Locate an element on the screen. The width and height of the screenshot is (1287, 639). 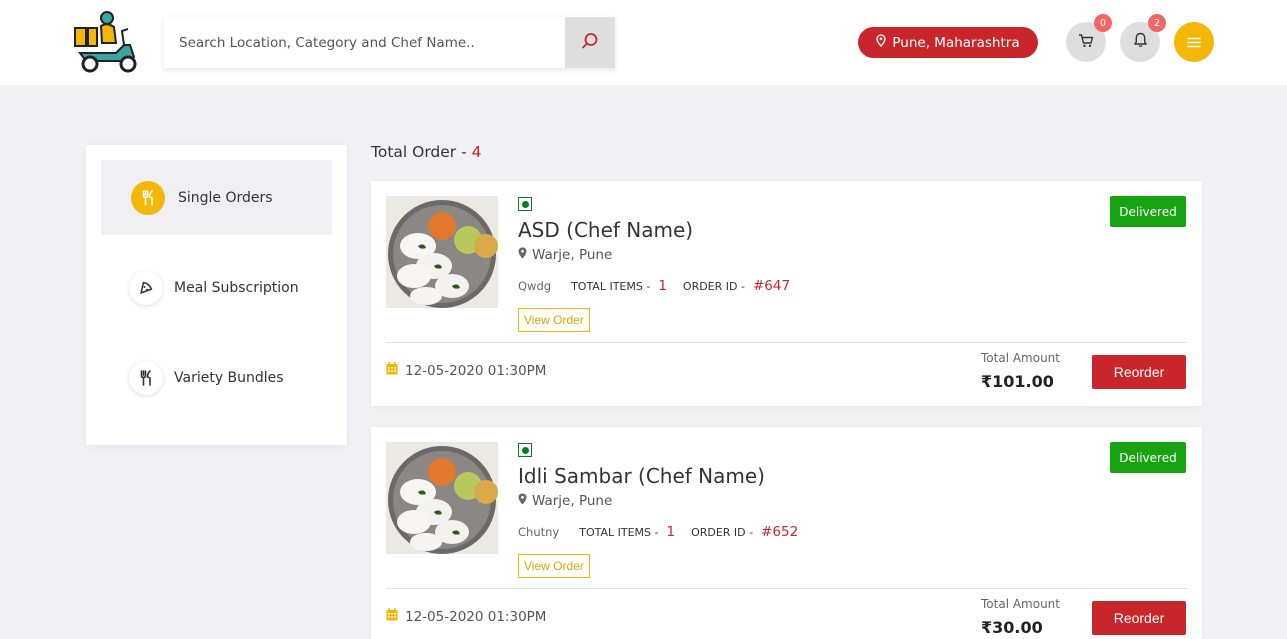
search-button is located at coordinates (590, 42).